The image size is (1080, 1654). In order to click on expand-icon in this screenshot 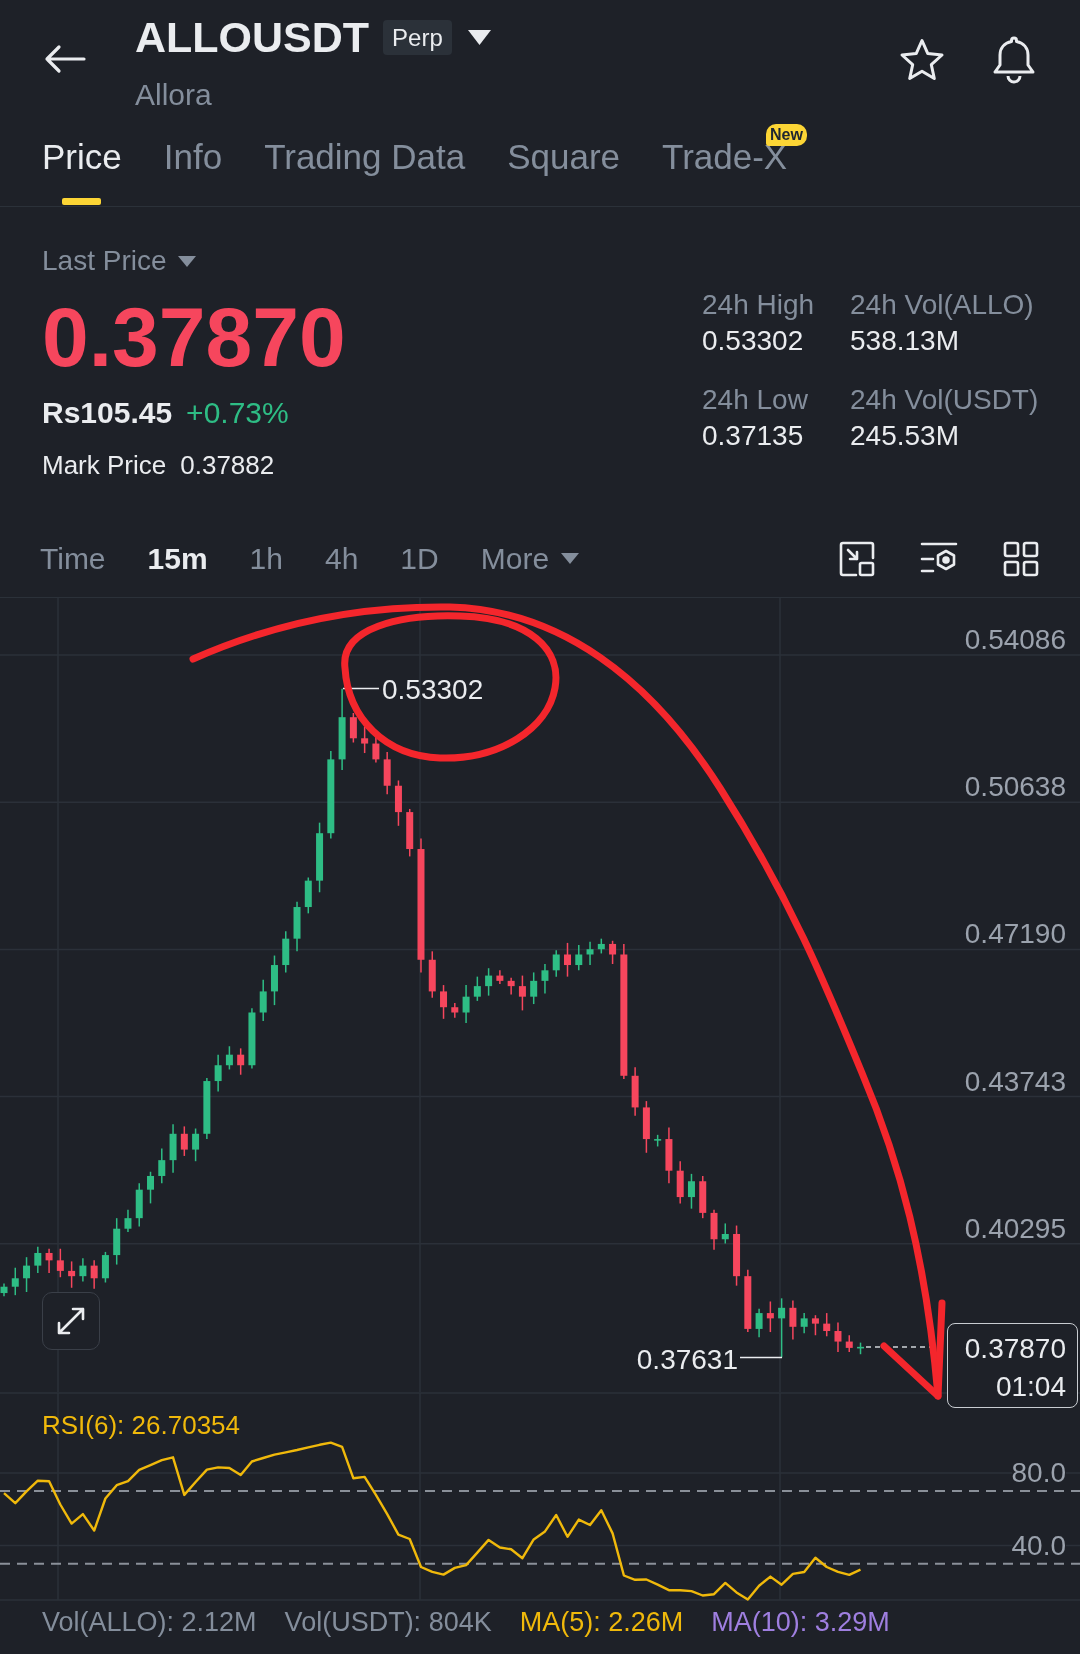, I will do `click(71, 1321)`.